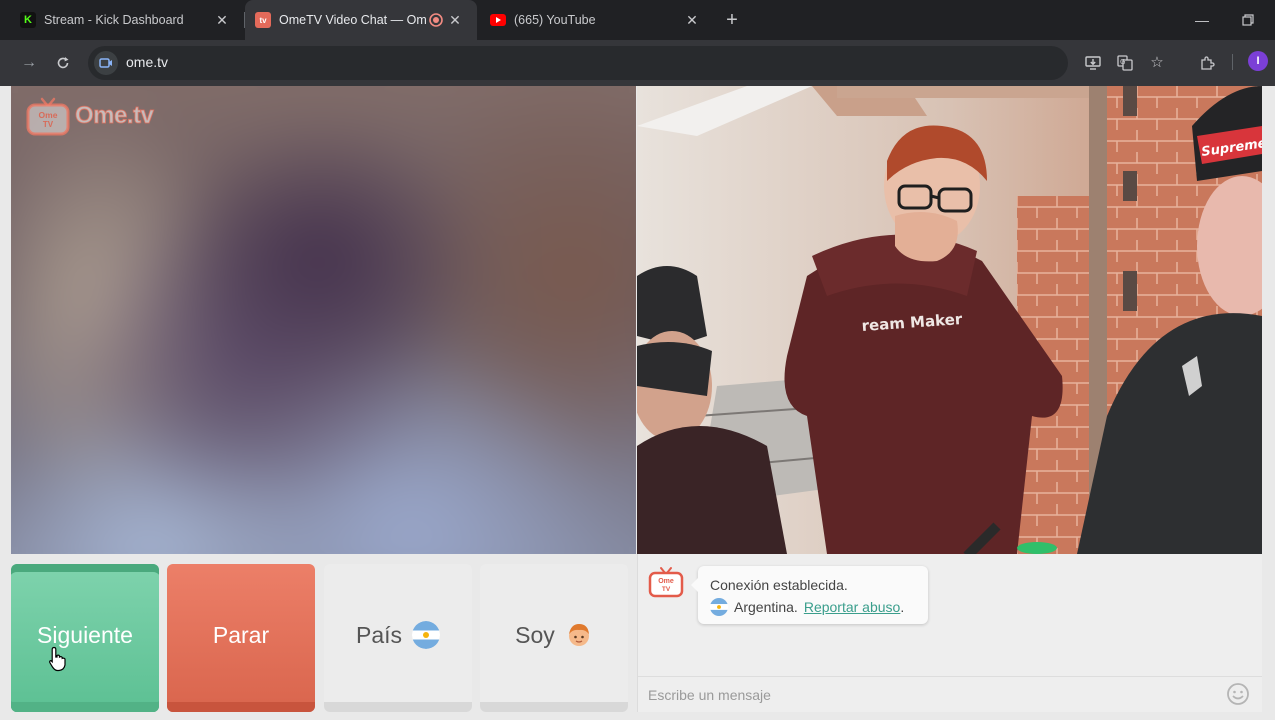  Describe the element at coordinates (498, 20) in the screenshot. I see `youtube-logo-icon` at that location.